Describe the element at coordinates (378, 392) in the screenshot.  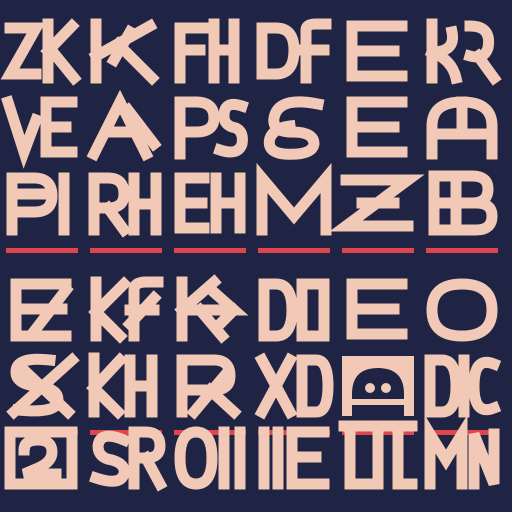
I see `badge-arch` at that location.